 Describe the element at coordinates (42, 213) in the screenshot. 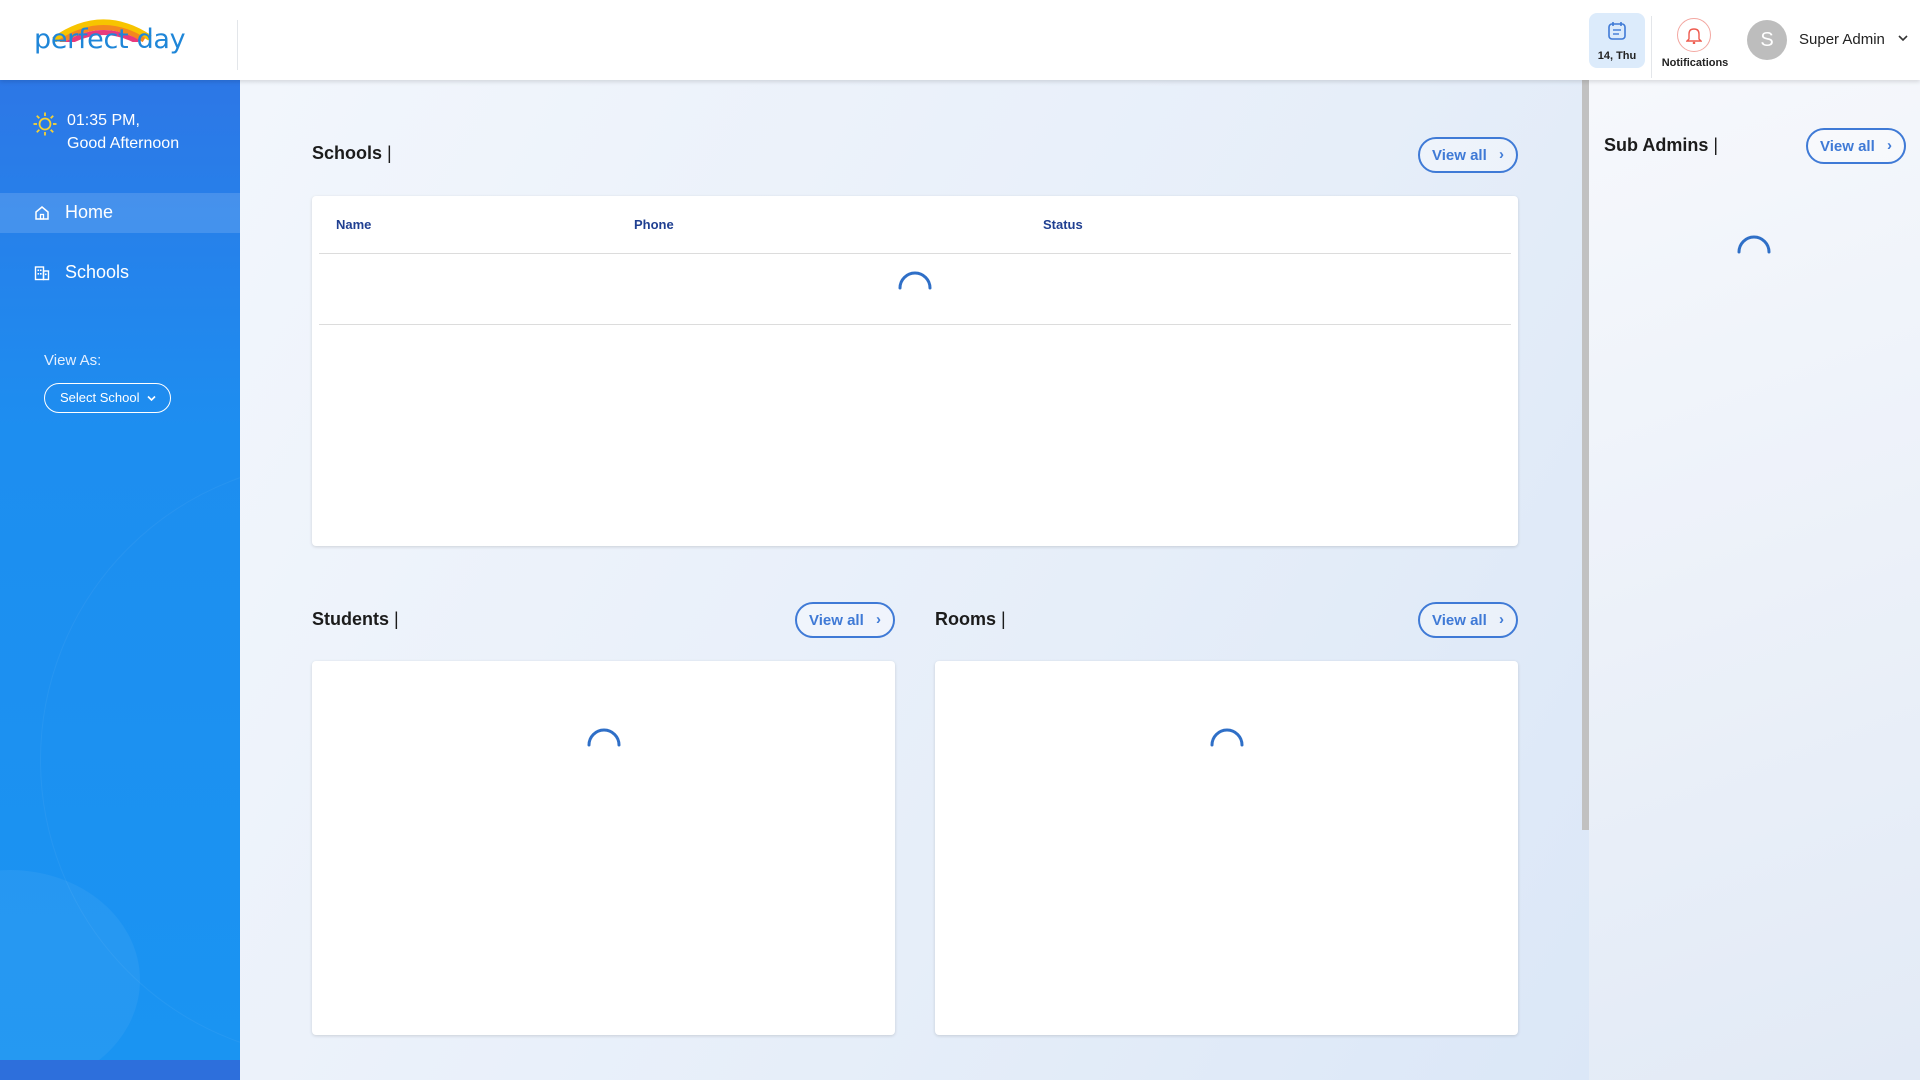

I see `home-icon` at that location.